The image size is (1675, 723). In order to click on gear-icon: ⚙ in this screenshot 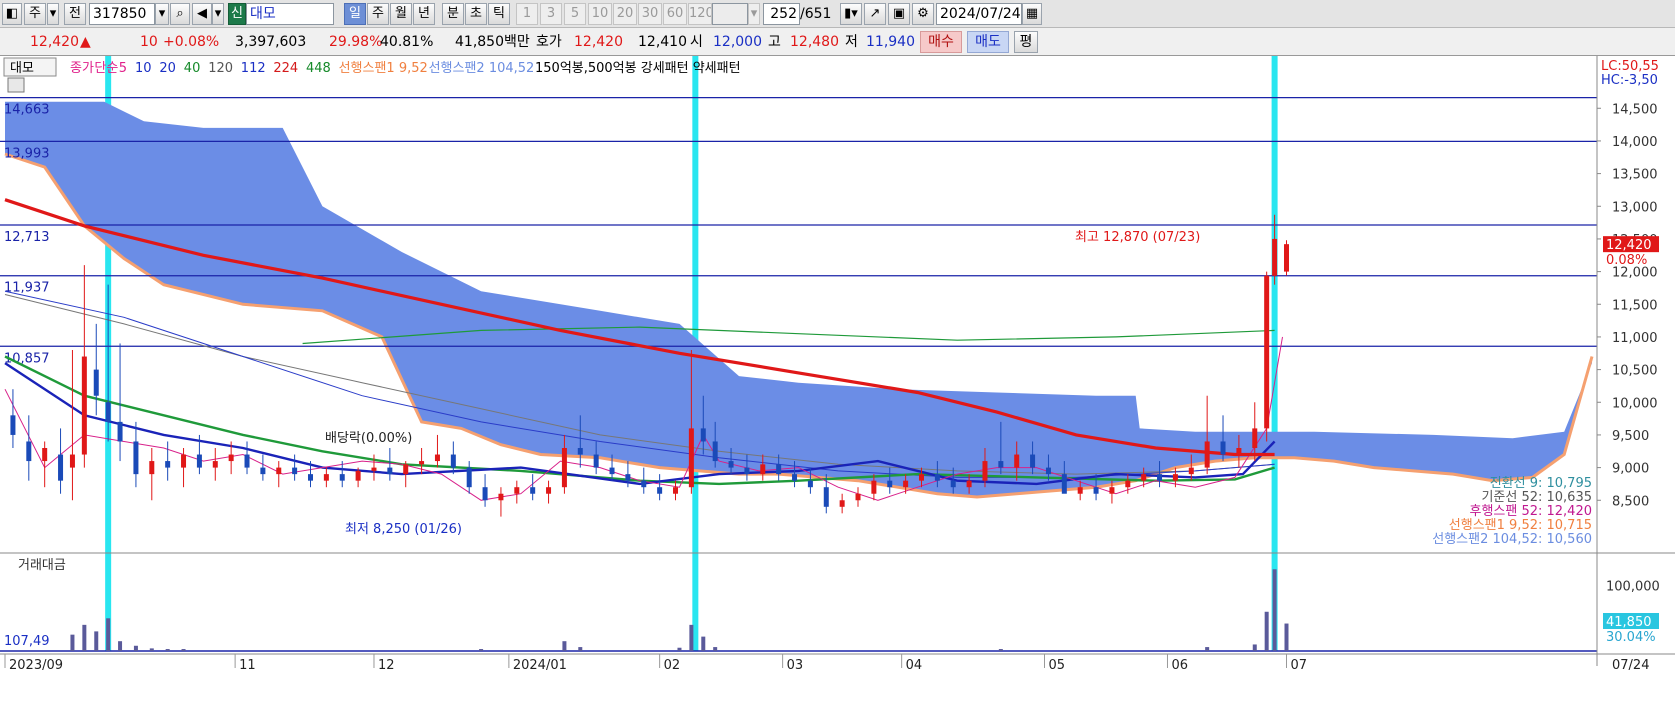, I will do `click(923, 14)`.